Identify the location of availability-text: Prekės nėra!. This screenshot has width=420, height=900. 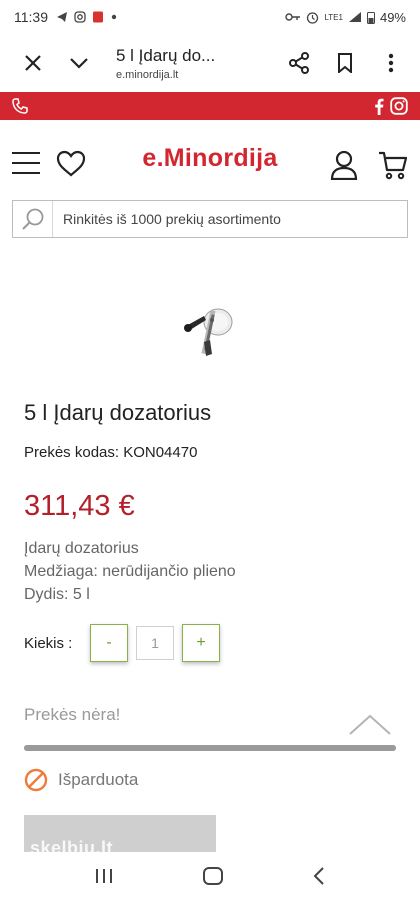
(72, 714).